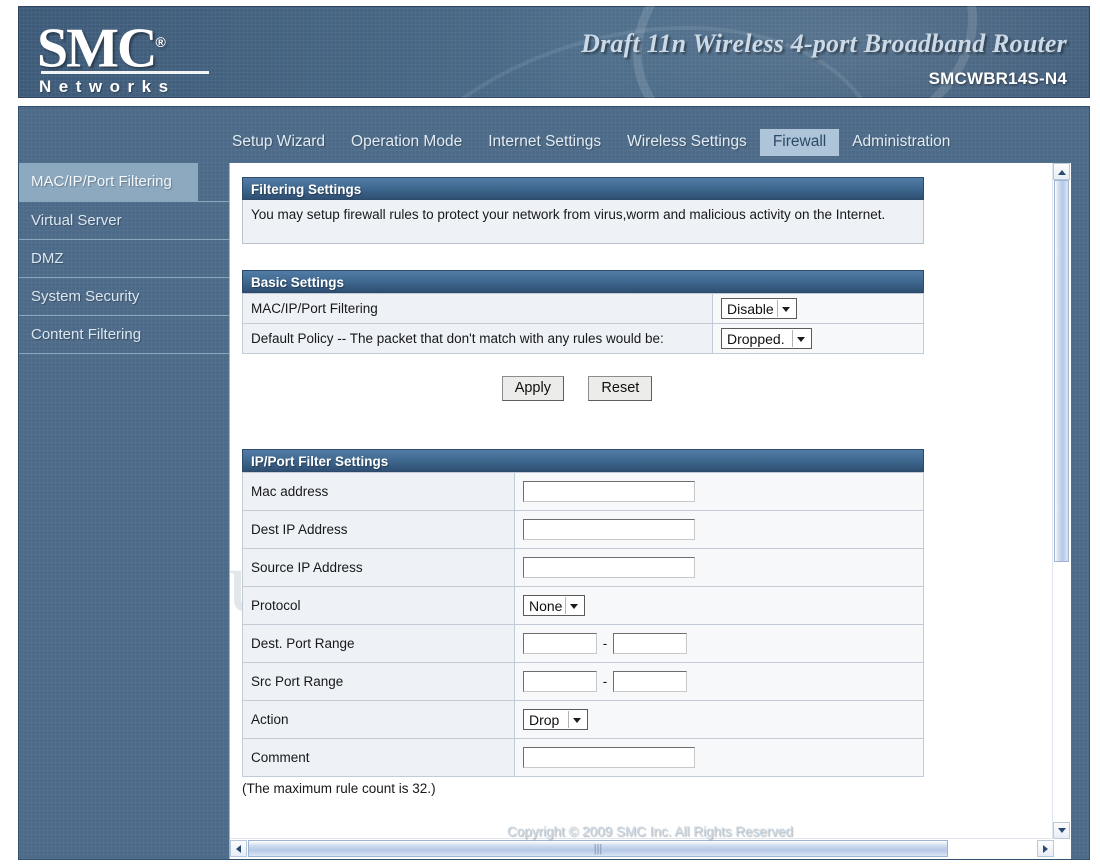  Describe the element at coordinates (750, 309) in the screenshot. I see `select-value: Disable` at that location.